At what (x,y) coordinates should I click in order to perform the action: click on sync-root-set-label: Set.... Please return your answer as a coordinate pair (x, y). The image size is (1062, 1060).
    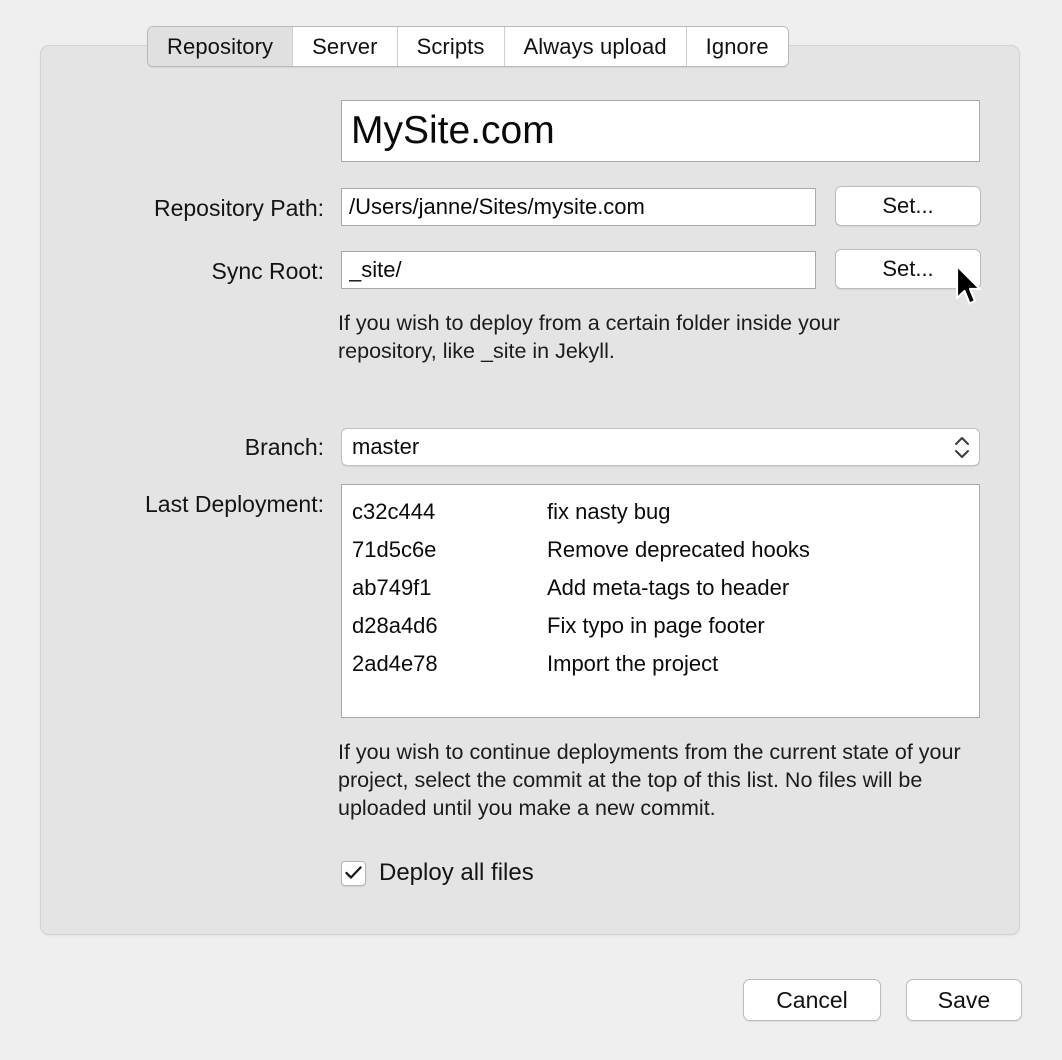
    Looking at the image, I should click on (908, 268).